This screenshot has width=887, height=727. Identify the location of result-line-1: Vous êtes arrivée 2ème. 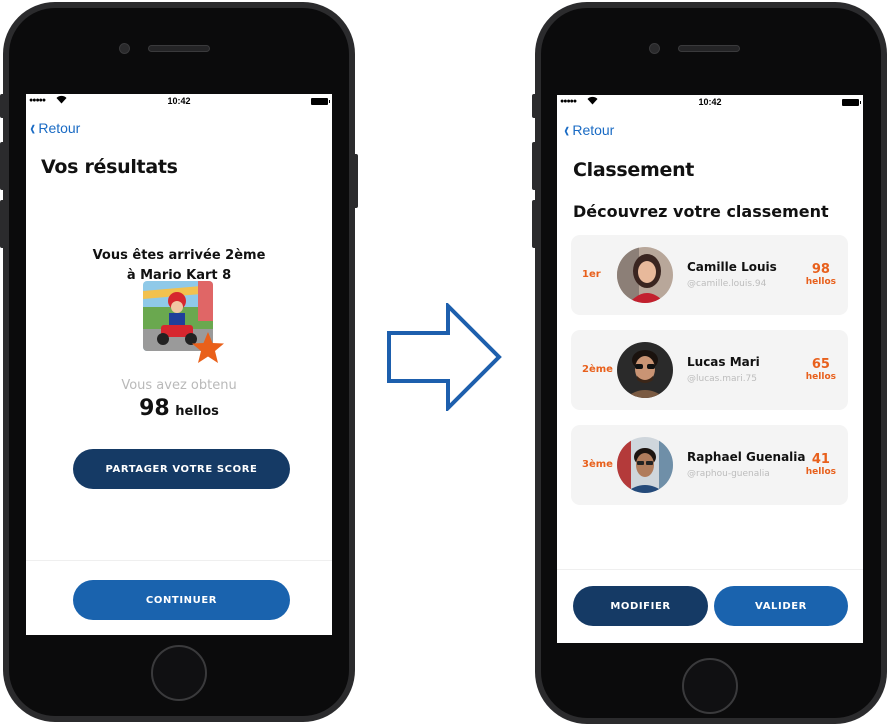
(179, 255).